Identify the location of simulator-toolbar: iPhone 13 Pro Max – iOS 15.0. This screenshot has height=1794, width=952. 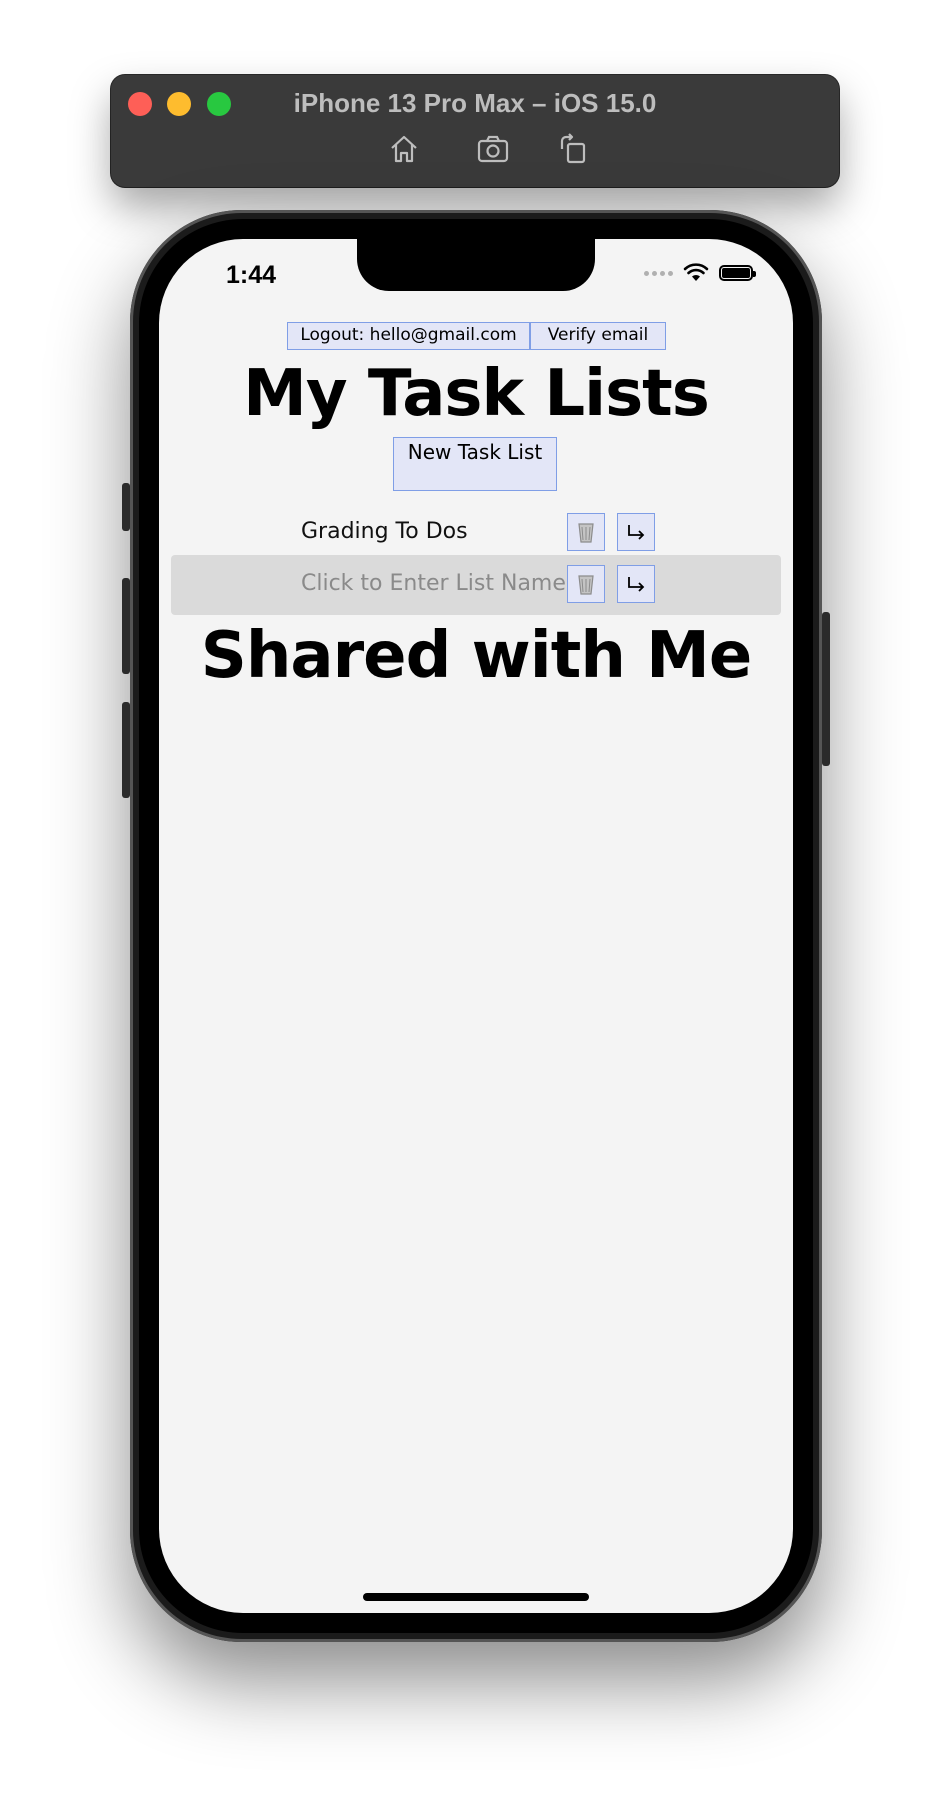
(475, 131).